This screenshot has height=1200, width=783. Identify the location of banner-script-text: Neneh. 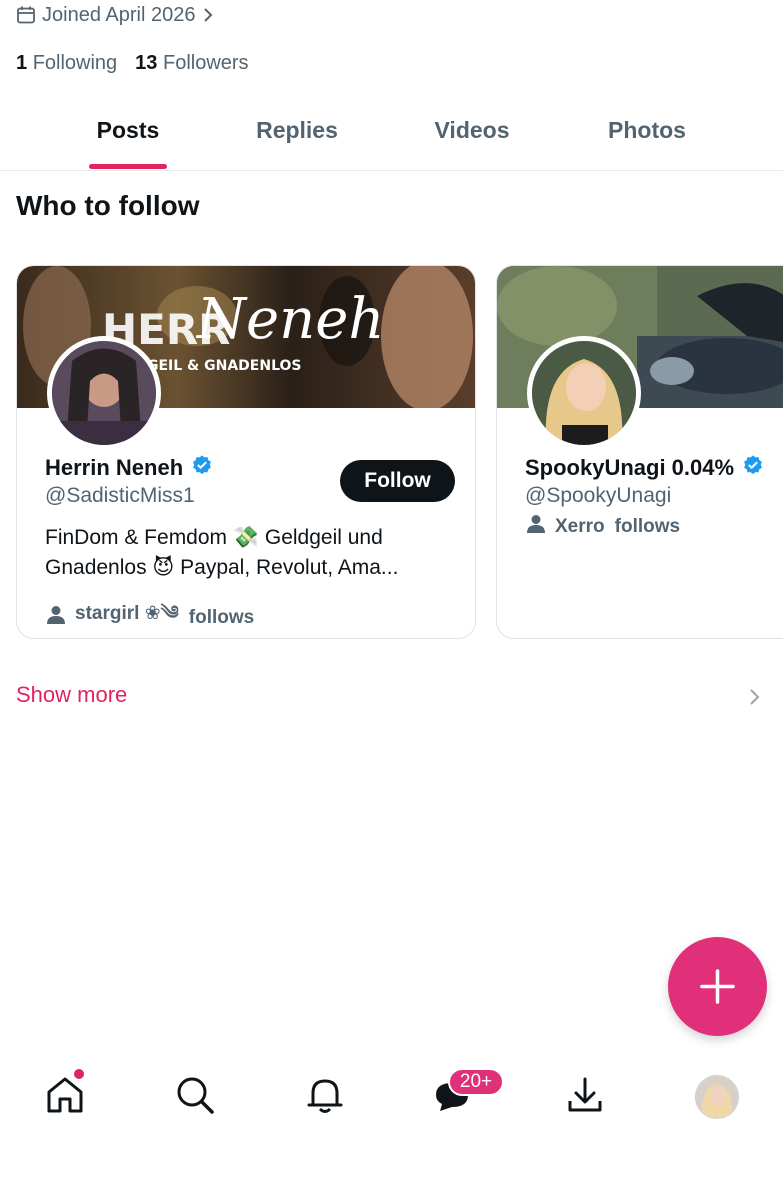
(289, 319).